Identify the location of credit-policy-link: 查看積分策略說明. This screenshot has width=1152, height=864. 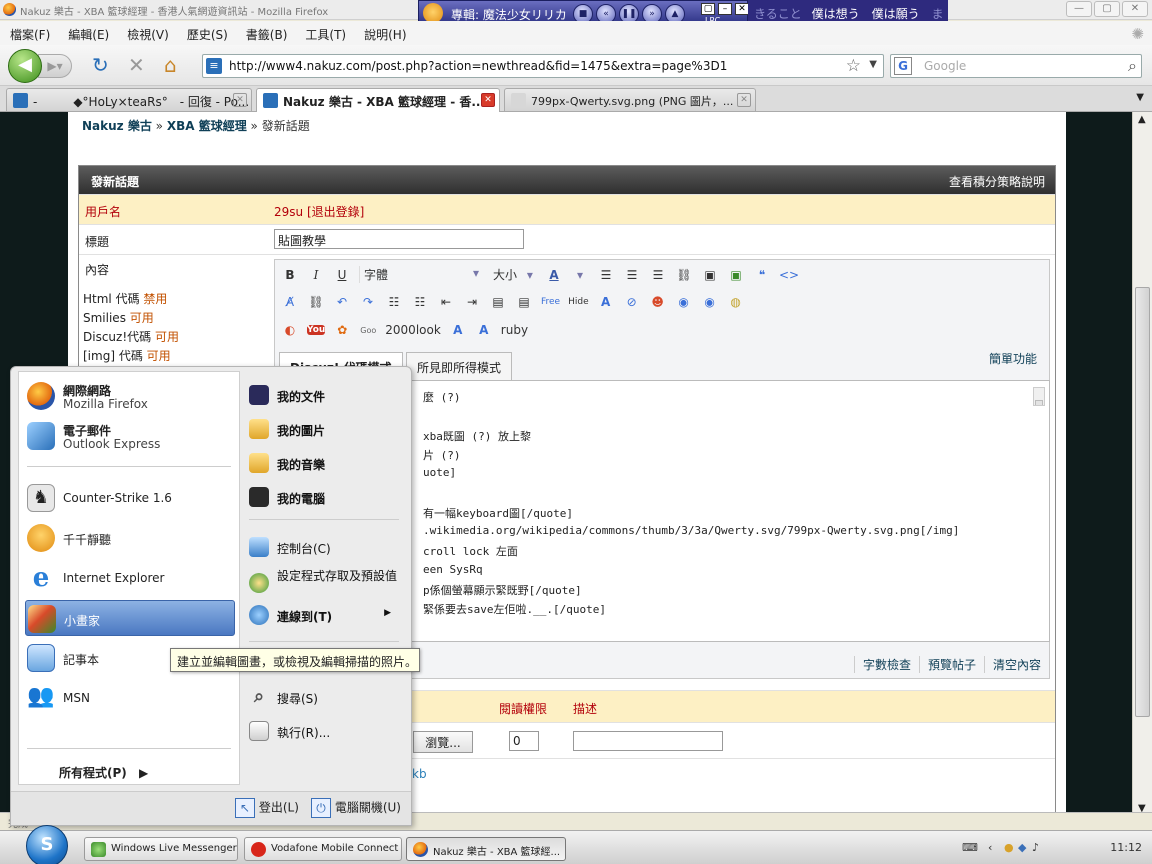
(997, 181).